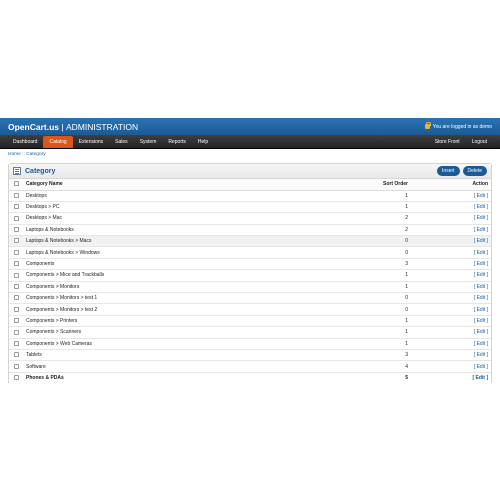 The height and width of the screenshot is (500, 500). I want to click on login-status: You are logged in as demo, so click(458, 126).